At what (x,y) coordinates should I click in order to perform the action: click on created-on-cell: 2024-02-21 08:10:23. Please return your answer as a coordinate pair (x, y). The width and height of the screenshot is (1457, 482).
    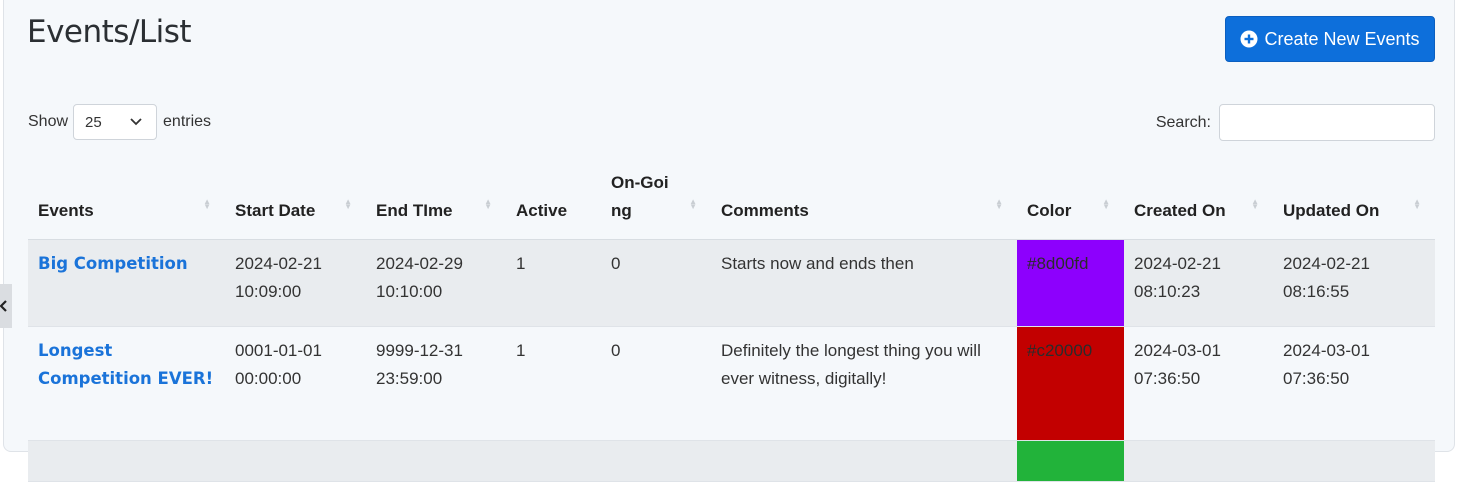
    Looking at the image, I should click on (1198, 283).